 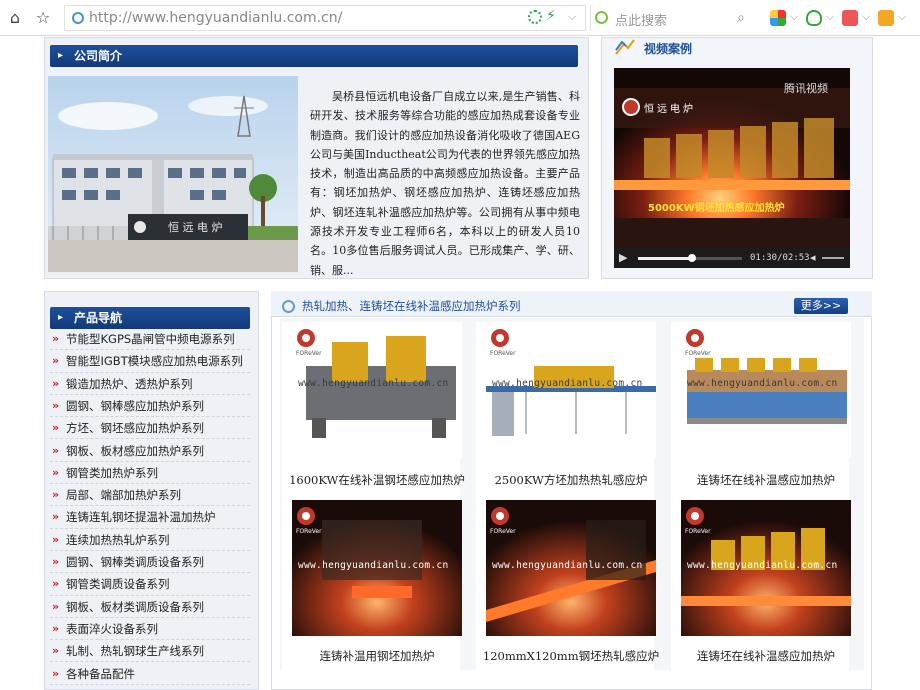 What do you see at coordinates (150, 562) in the screenshot?
I see `nav-item: 圆钢、钢棒类调质设备系列` at bounding box center [150, 562].